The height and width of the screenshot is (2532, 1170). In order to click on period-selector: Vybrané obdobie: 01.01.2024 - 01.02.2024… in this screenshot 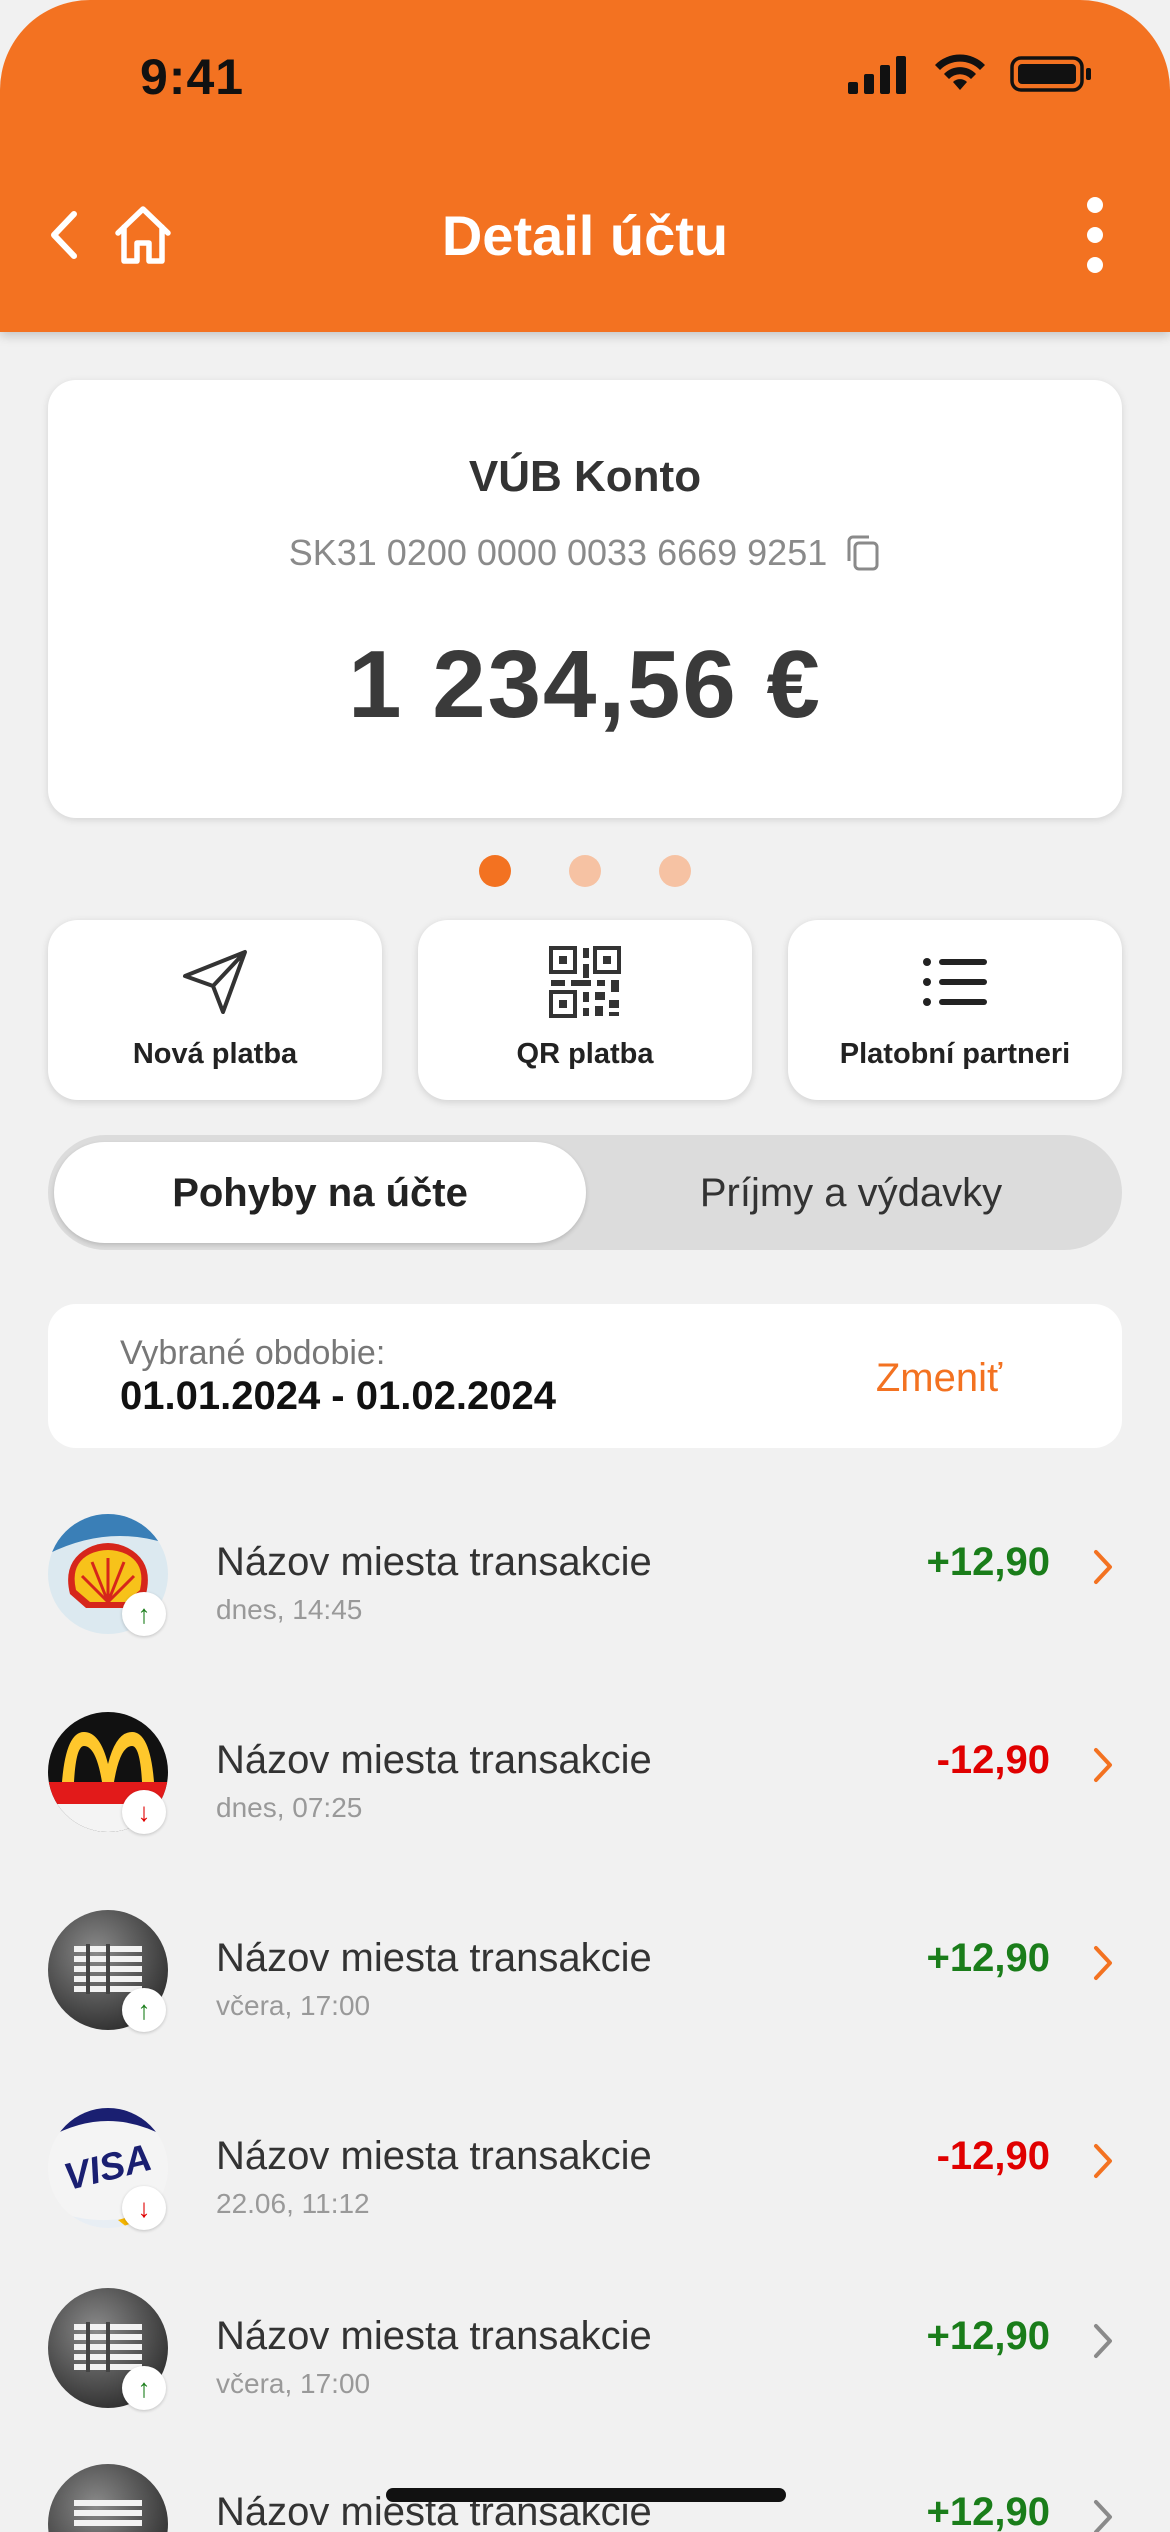, I will do `click(585, 1376)`.